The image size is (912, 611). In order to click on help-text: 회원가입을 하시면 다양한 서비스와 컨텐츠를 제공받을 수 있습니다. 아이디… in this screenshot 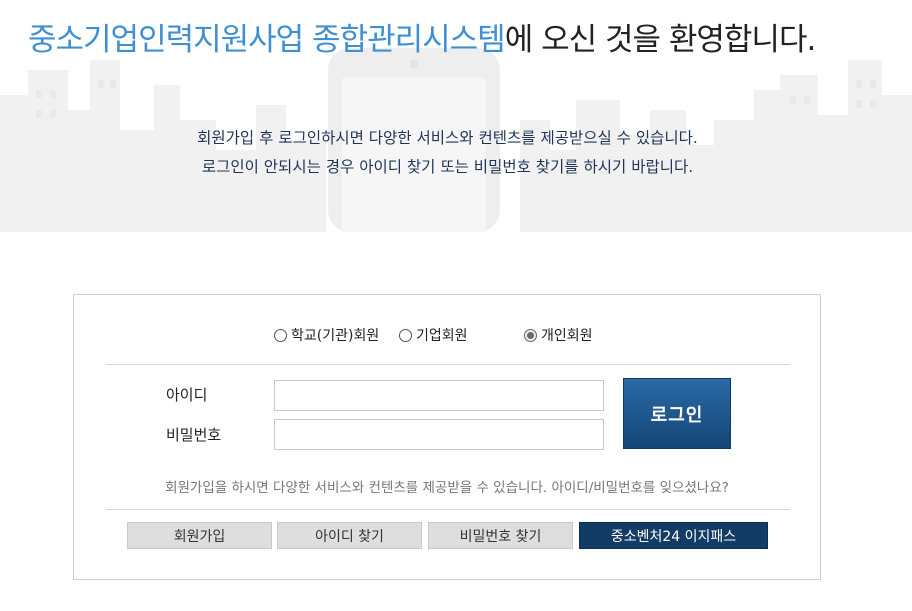, I will do `click(447, 488)`.